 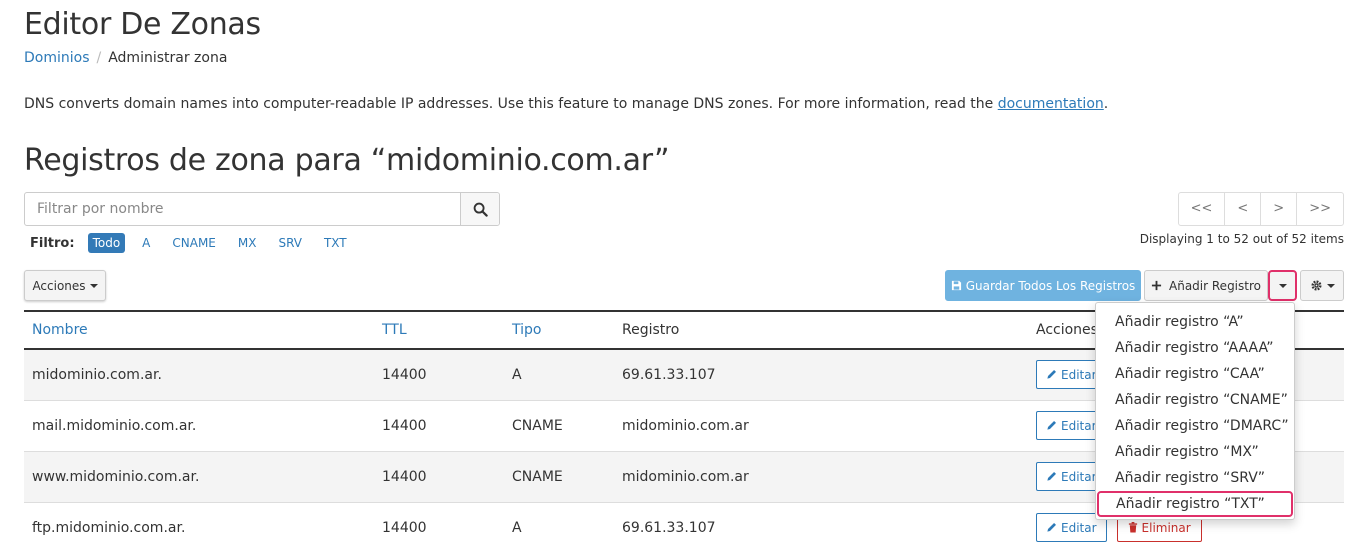 What do you see at coordinates (247, 243) in the screenshot?
I see `filter-mx: MX` at bounding box center [247, 243].